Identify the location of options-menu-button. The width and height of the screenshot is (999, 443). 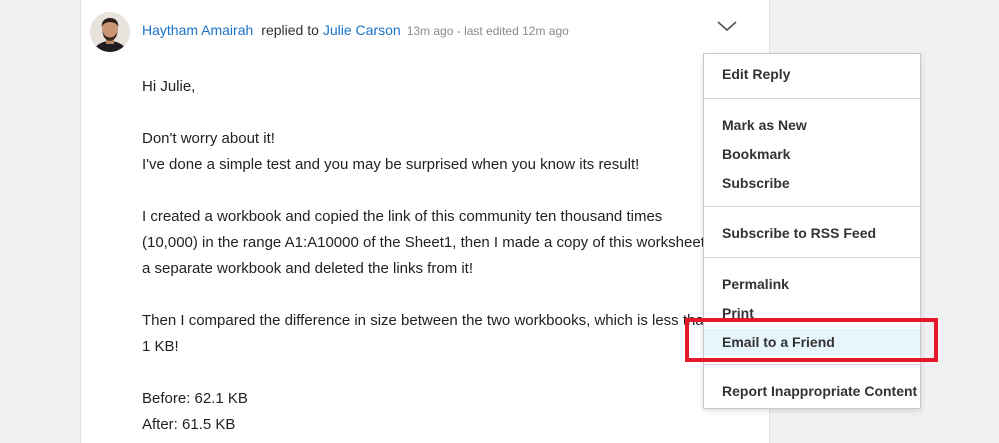
(727, 26).